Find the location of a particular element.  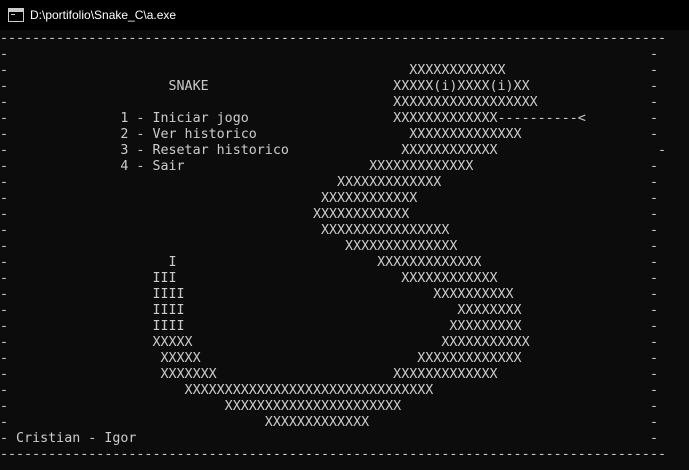

console-line: - XXXXX XXXXXXXXXXXXX - is located at coordinates (329, 358).